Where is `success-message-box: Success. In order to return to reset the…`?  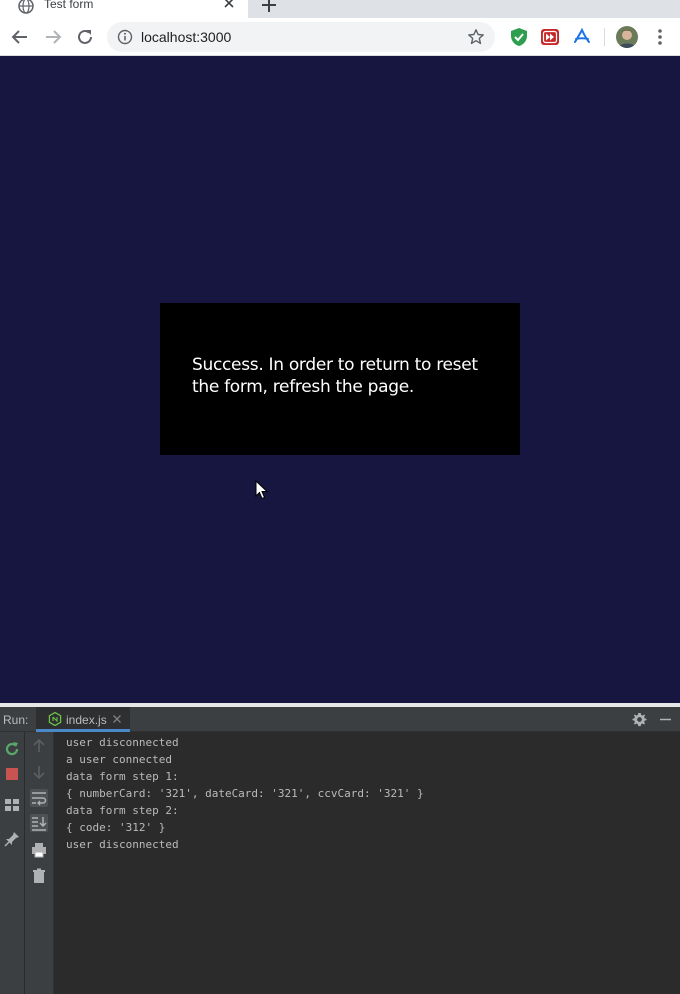
success-message-box: Success. In order to return to reset the… is located at coordinates (340, 379).